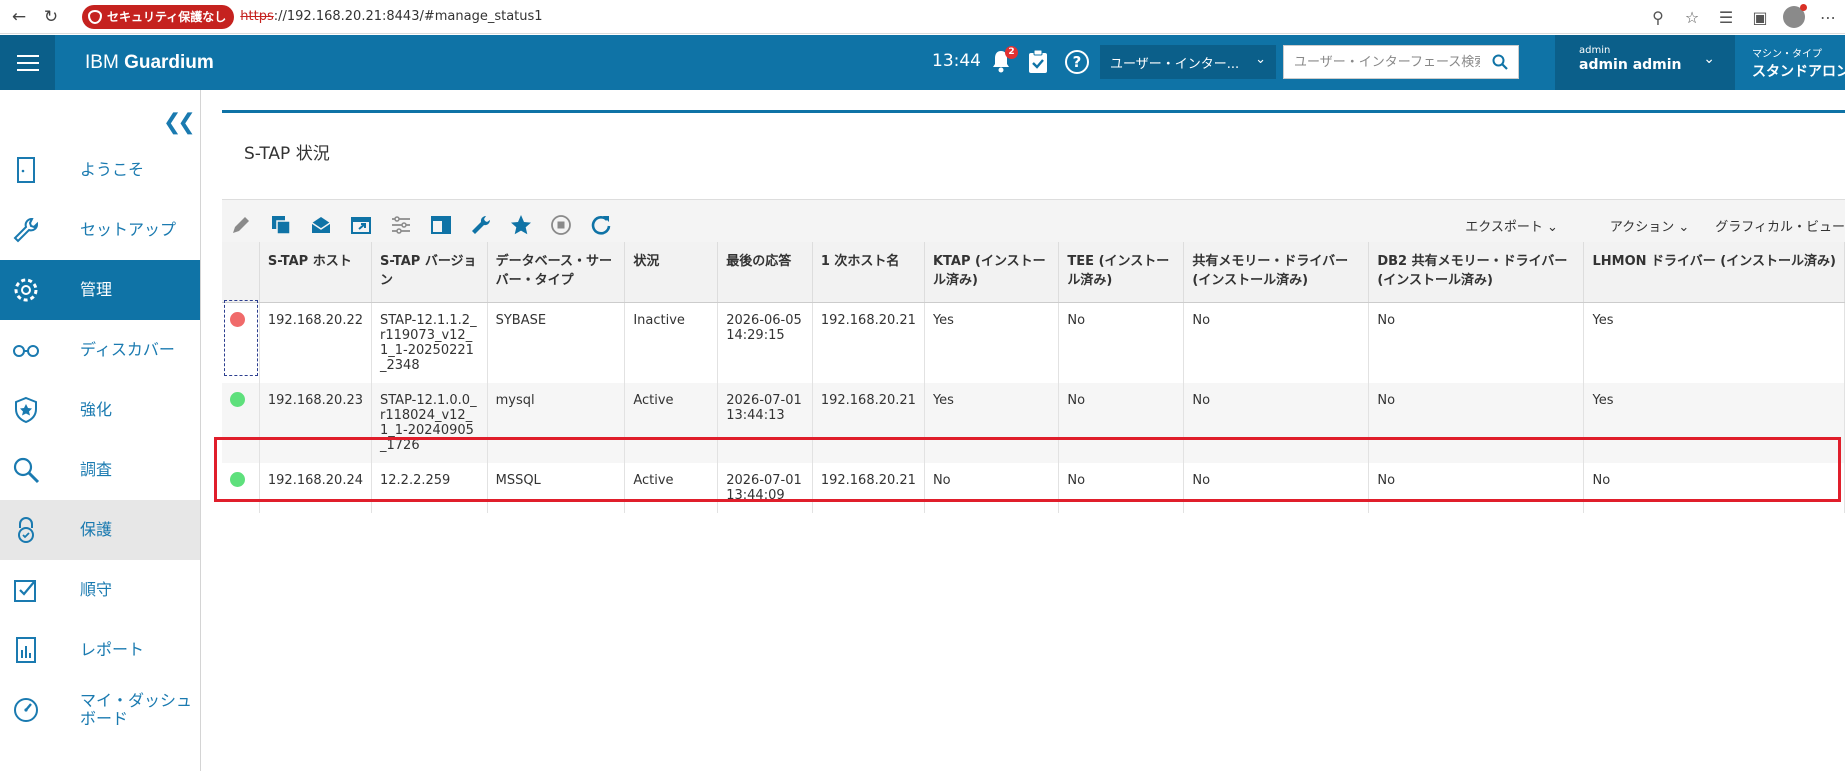 This screenshot has height=771, width=1845. I want to click on cell-primary-host: 192.168.20.21, so click(868, 342).